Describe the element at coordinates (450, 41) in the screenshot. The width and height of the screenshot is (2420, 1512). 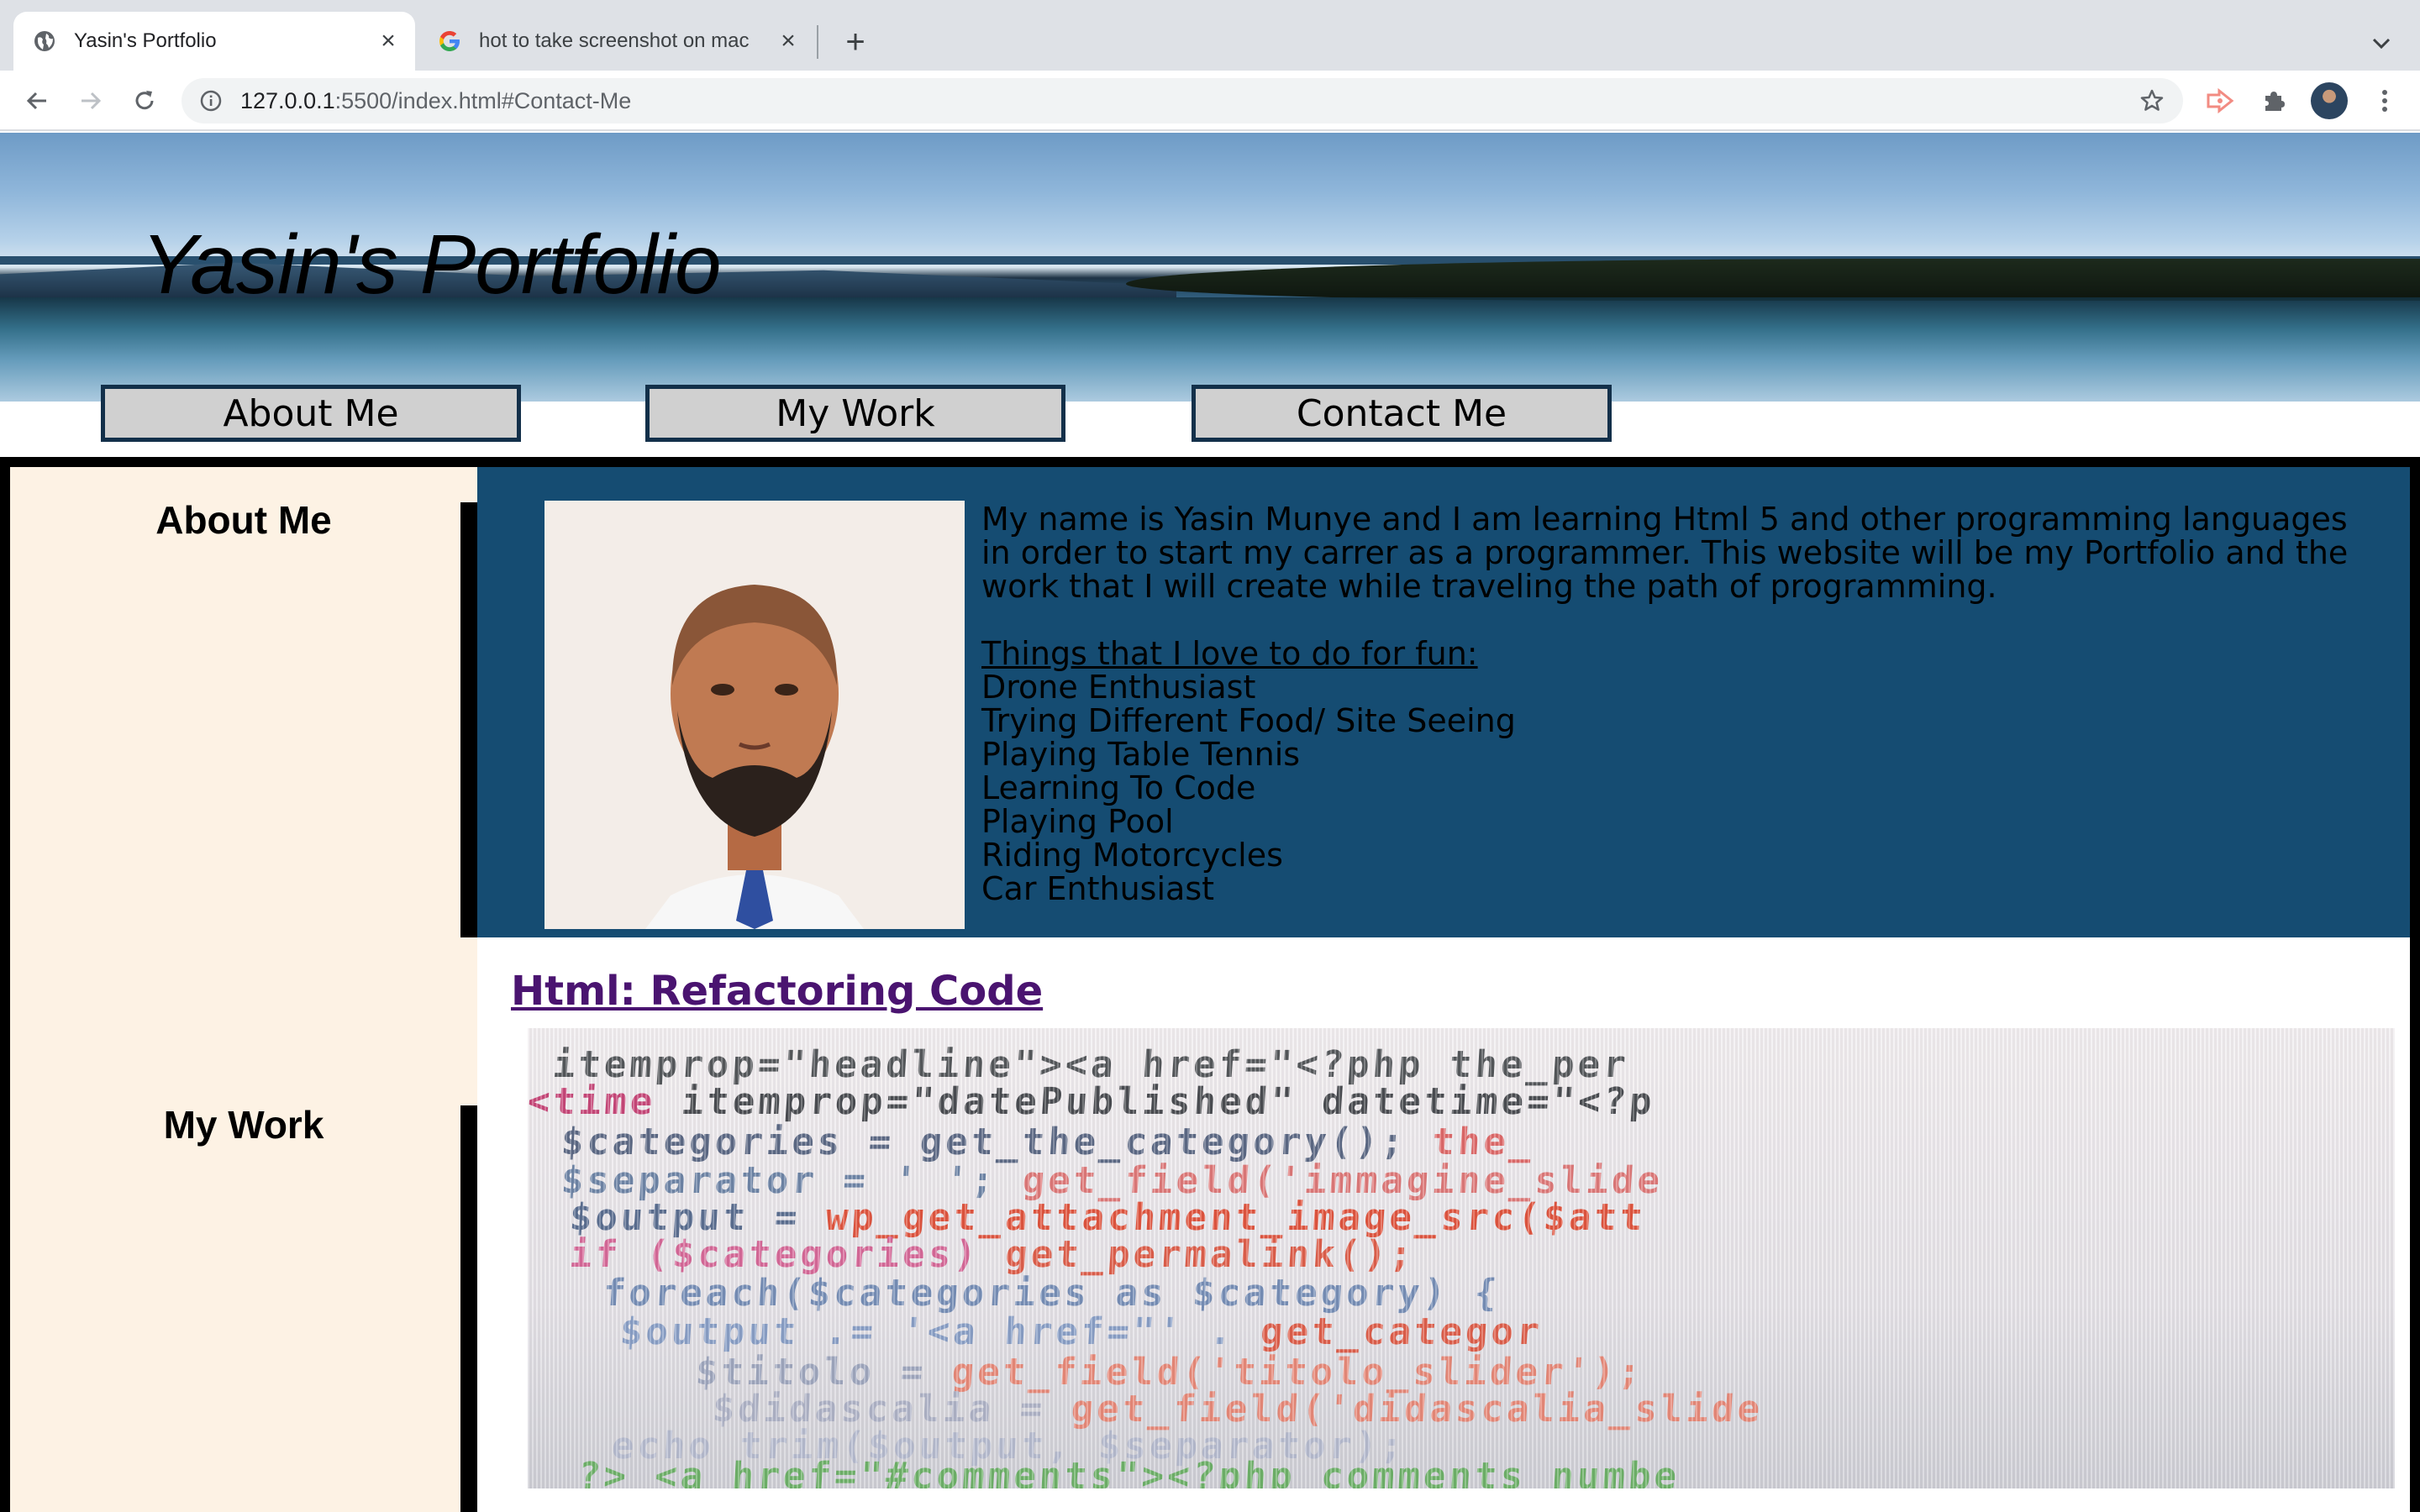
I see `google-icon` at that location.